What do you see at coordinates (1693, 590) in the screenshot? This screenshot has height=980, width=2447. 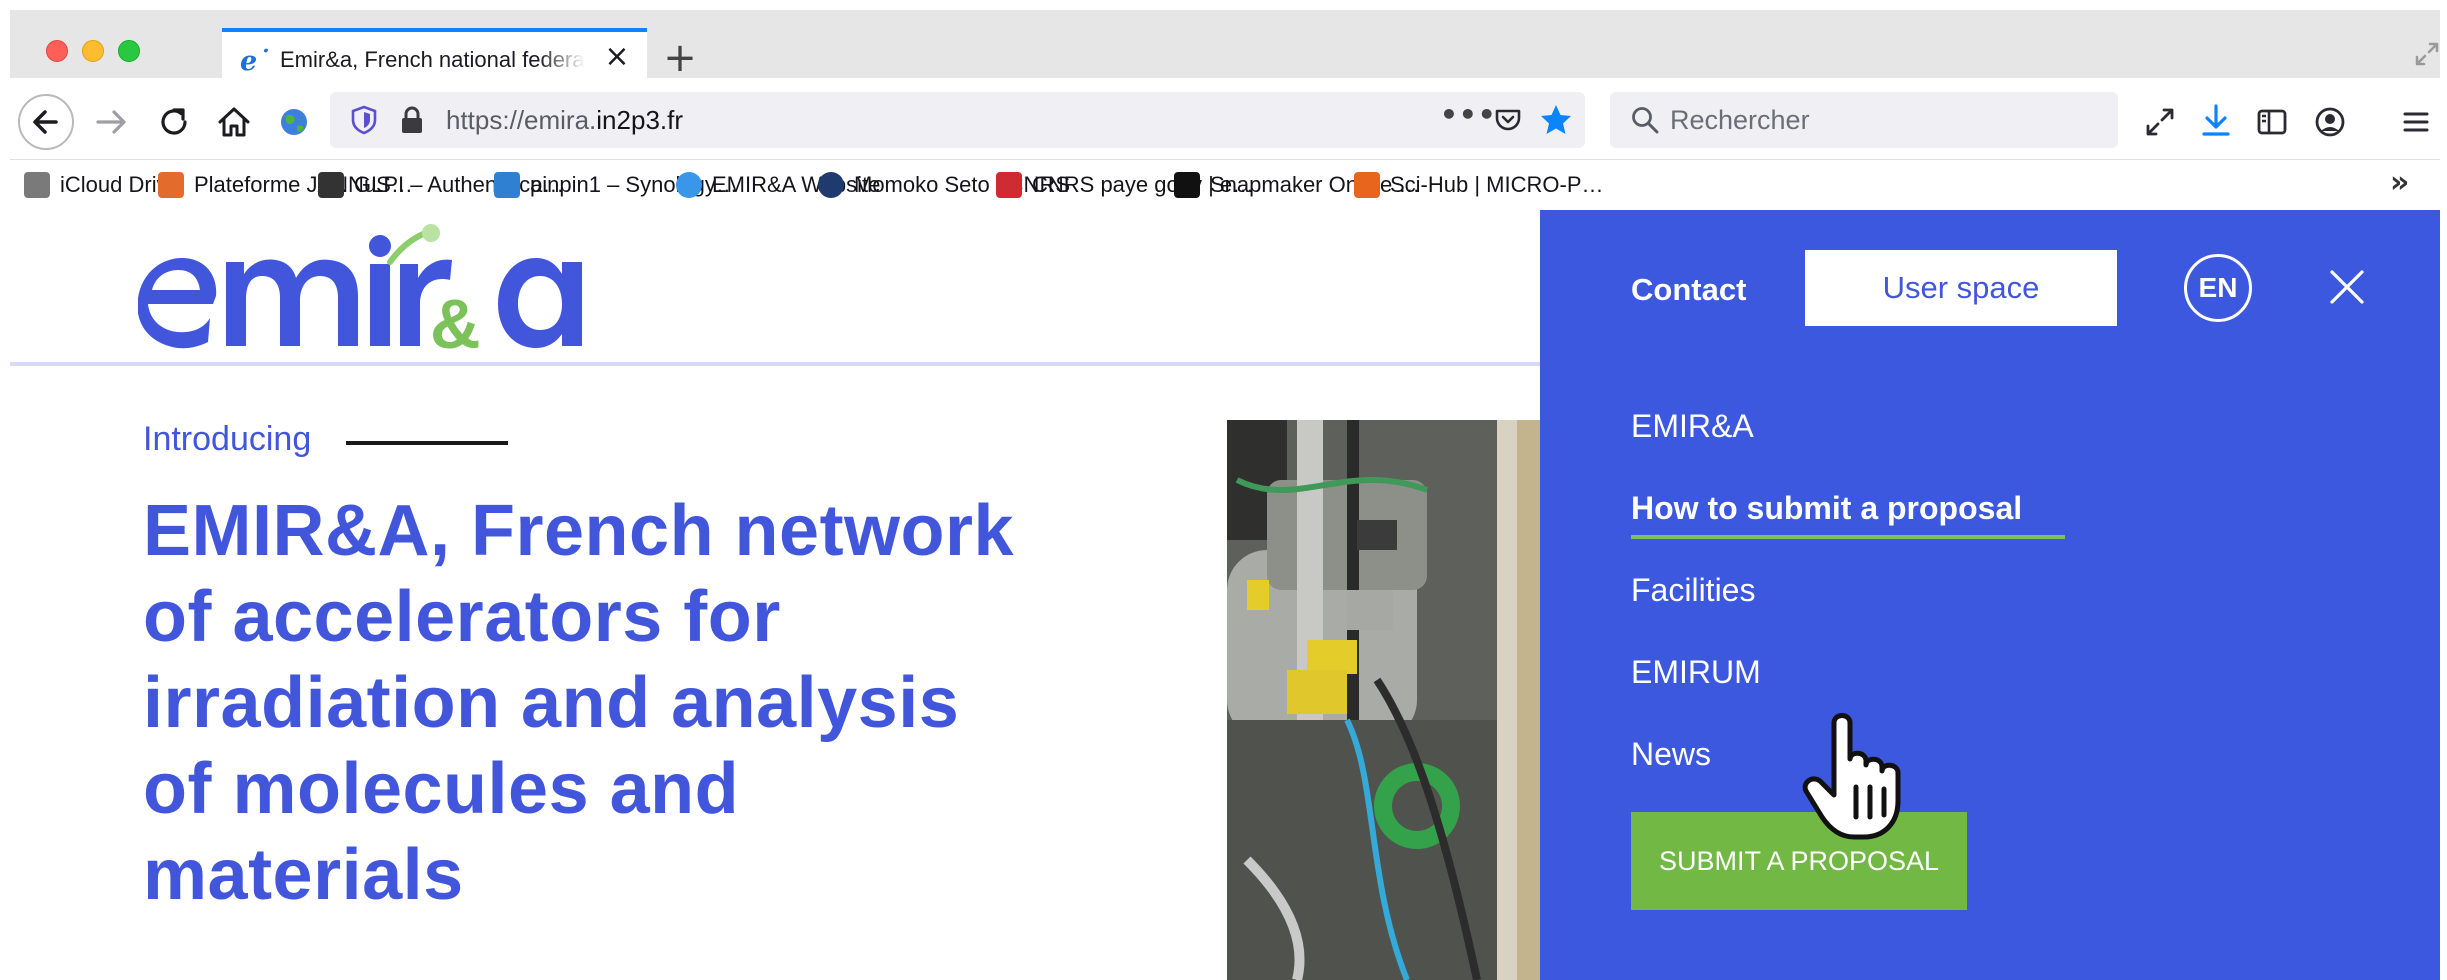 I see `menu-item-facilities: Facilities` at bounding box center [1693, 590].